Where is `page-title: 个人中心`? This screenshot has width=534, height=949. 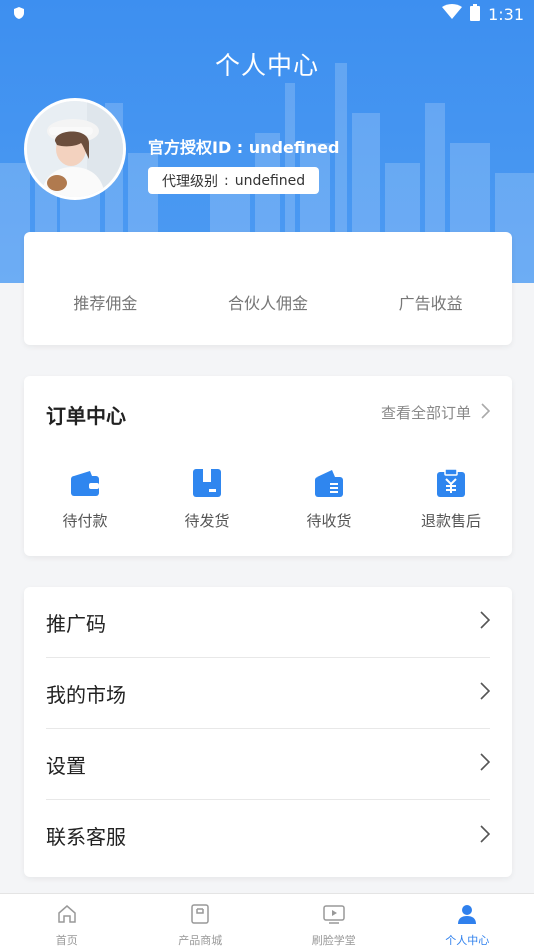 page-title: 个人中心 is located at coordinates (266, 65).